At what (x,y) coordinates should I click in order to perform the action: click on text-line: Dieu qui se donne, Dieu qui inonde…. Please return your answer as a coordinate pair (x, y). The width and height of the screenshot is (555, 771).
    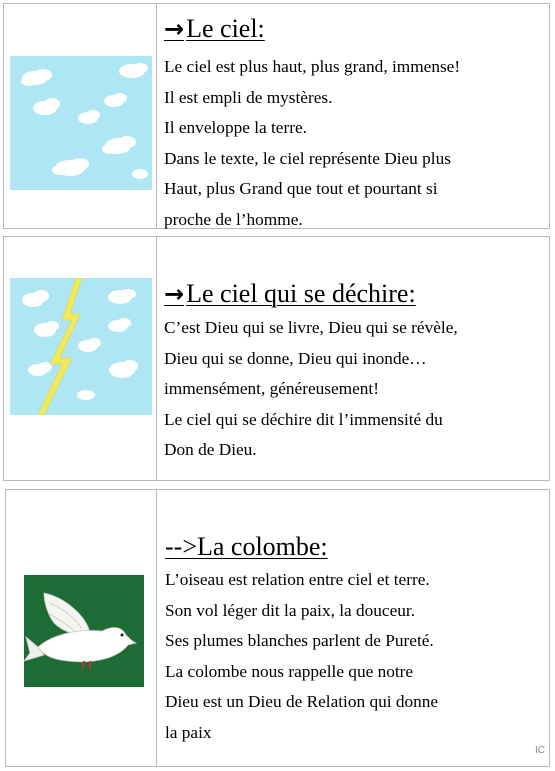
    Looking at the image, I should click on (295, 358).